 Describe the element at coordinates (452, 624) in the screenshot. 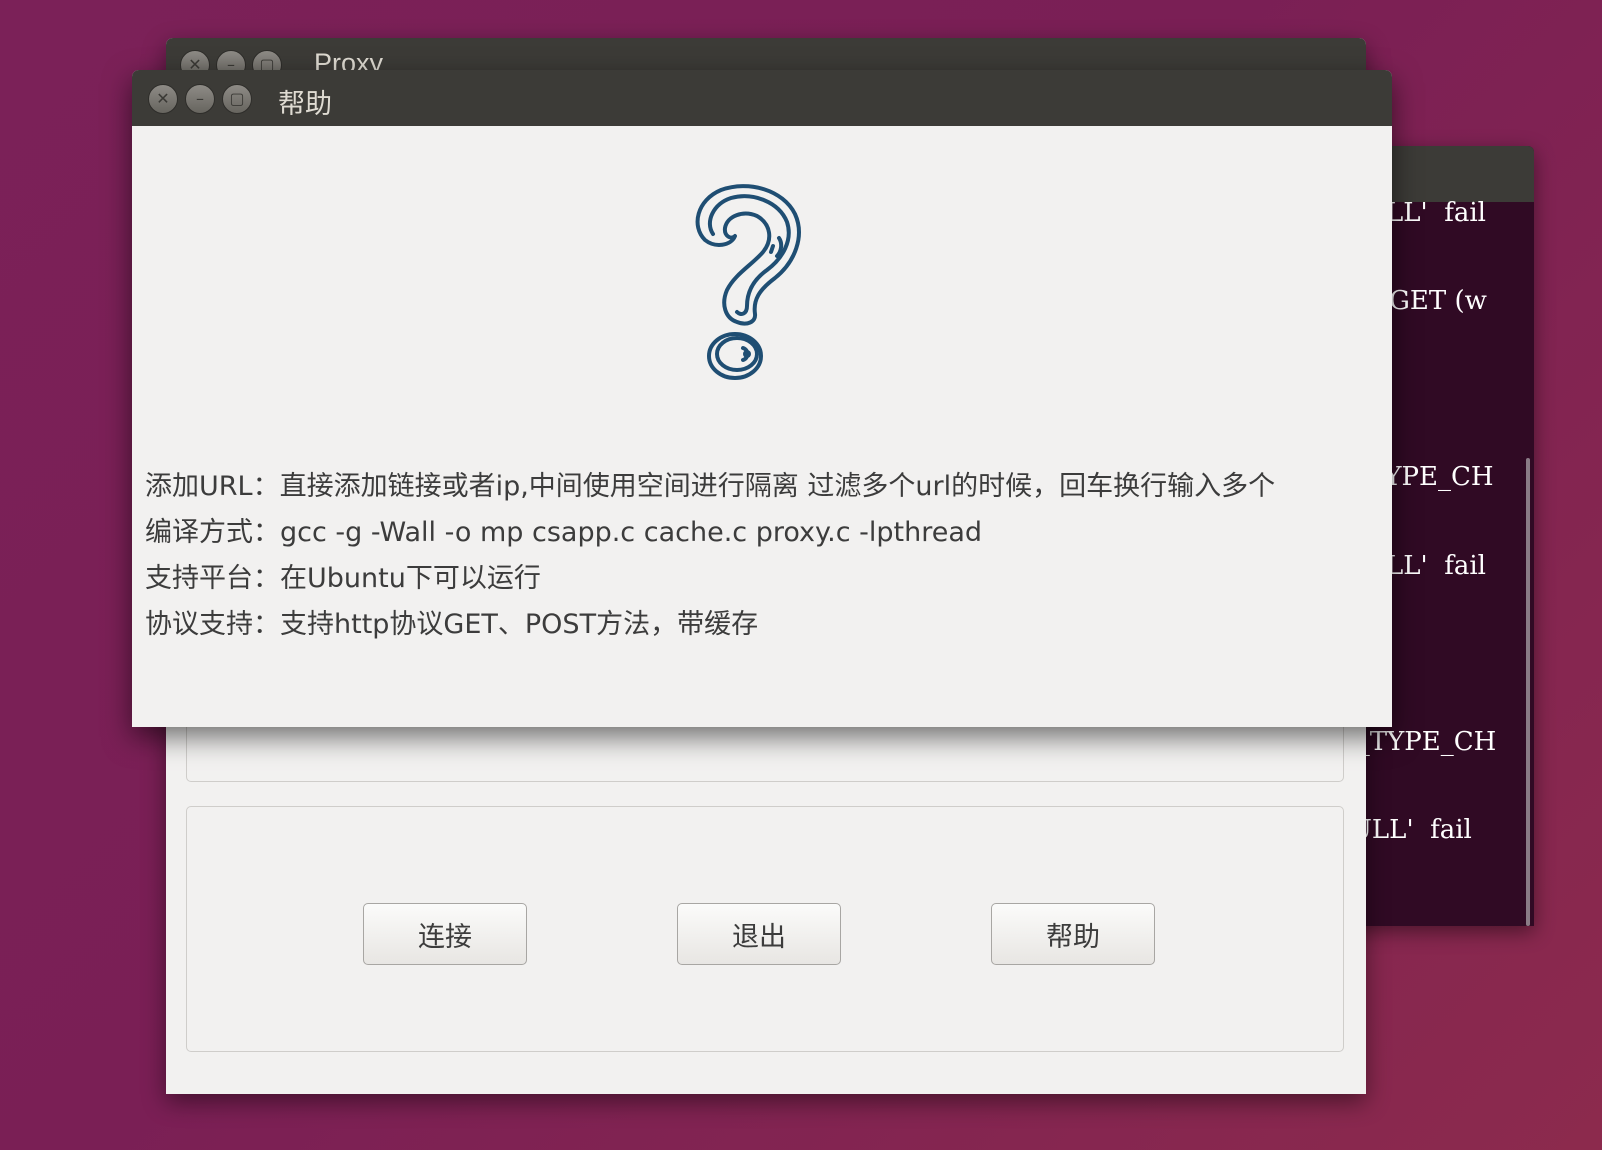

I see `help-line-protocol: 协议支持：支持http协议GET、POST方法，带缓存` at that location.